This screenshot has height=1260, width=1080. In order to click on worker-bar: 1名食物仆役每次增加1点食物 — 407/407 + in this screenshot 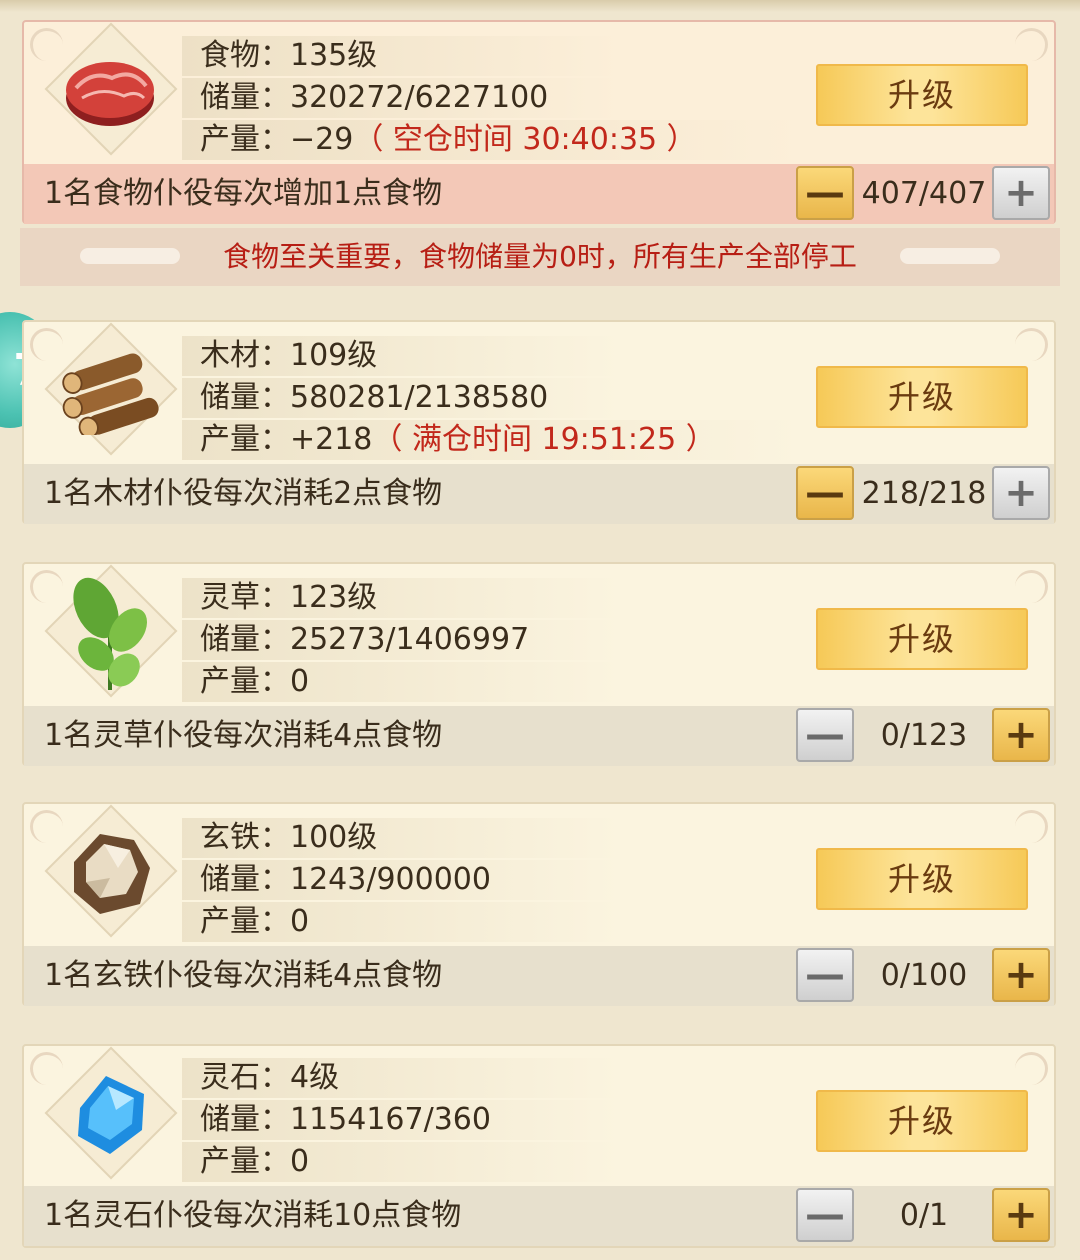, I will do `click(539, 194)`.